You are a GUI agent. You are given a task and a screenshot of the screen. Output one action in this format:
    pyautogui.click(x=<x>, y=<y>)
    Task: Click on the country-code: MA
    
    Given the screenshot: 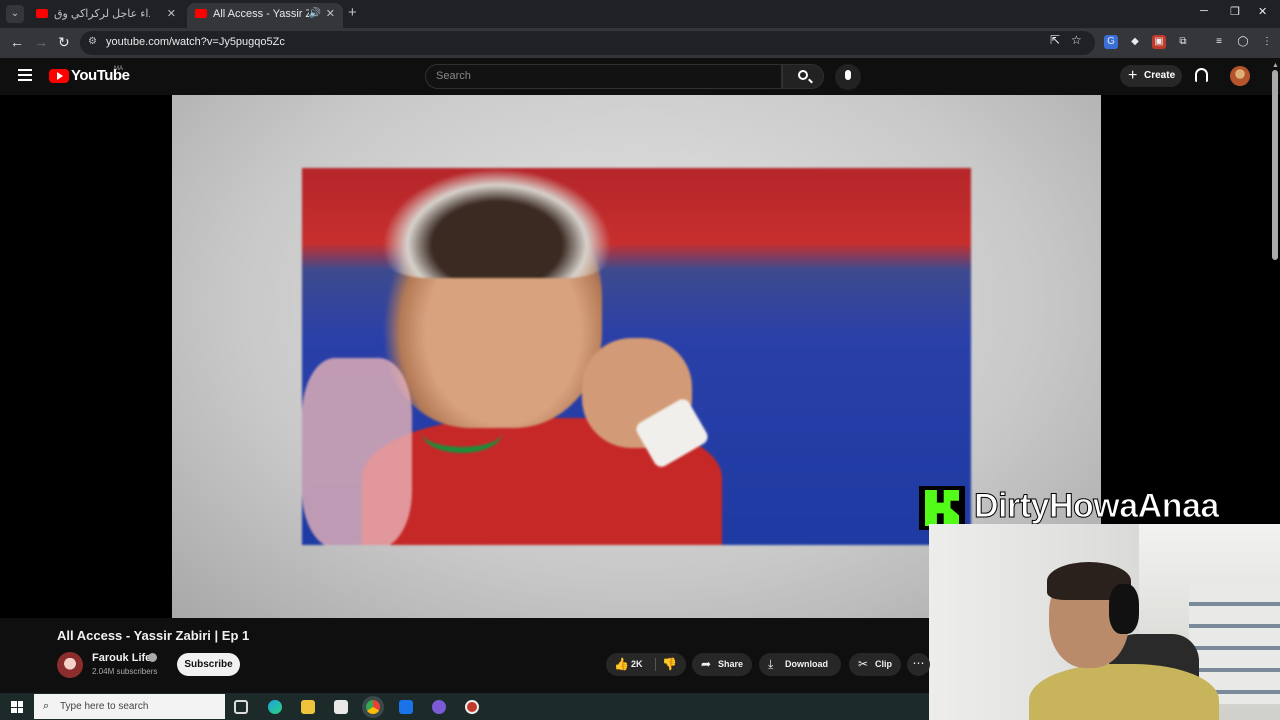 What is the action you would take?
    pyautogui.click(x=118, y=69)
    